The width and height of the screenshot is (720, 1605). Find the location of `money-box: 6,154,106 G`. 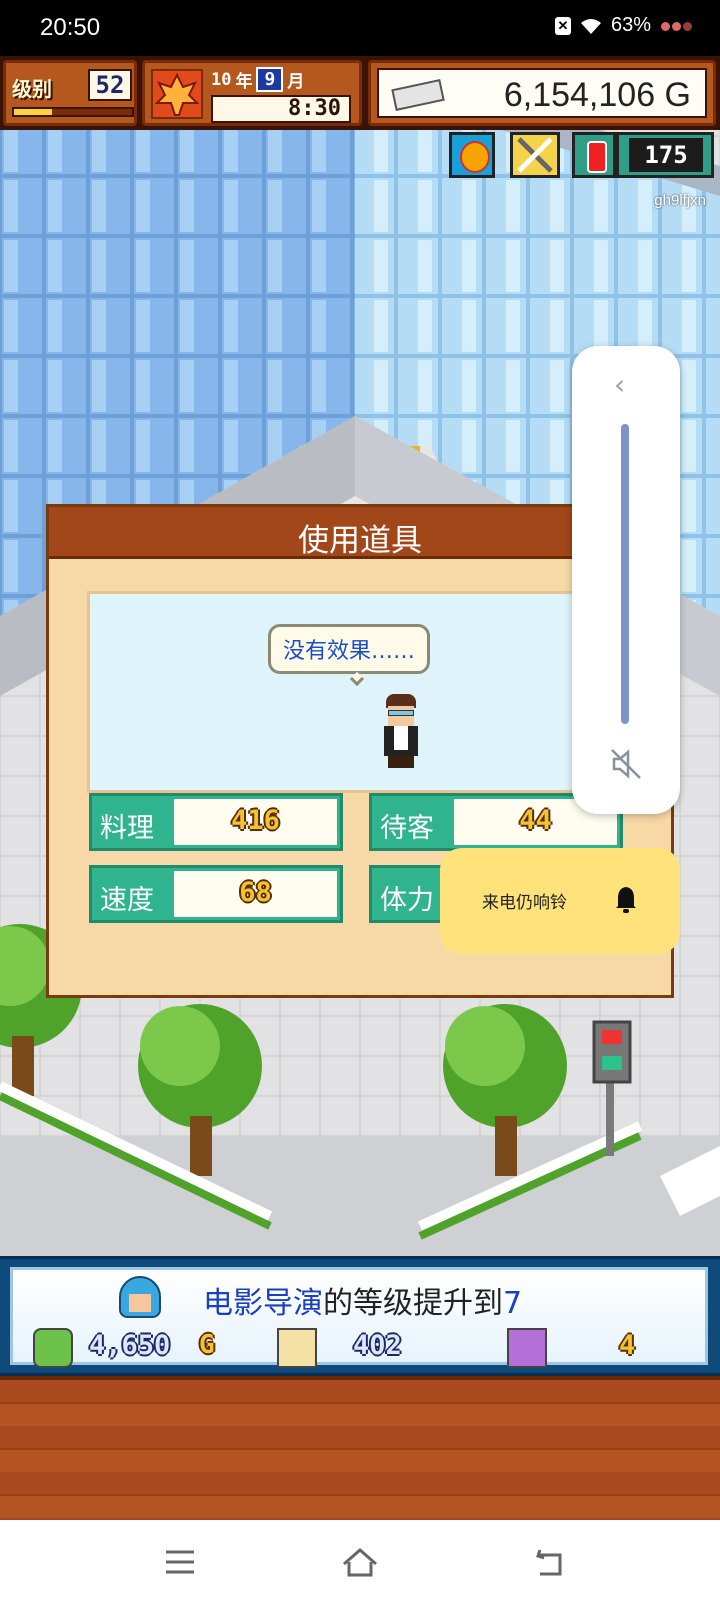

money-box: 6,154,106 G is located at coordinates (542, 93).